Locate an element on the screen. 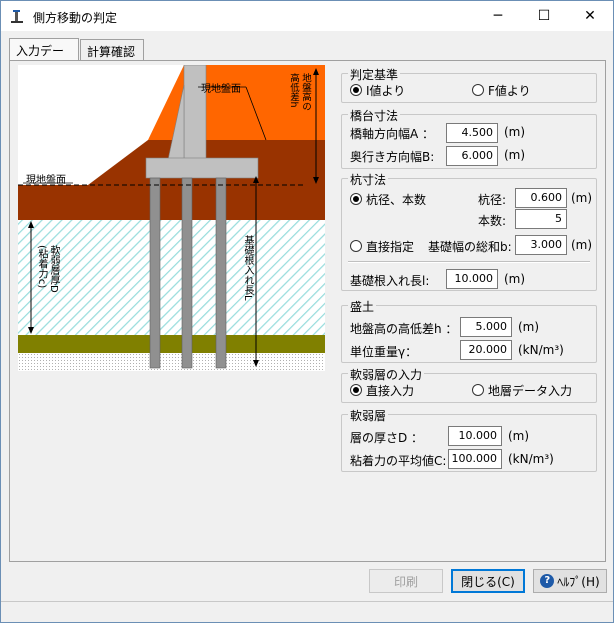 This screenshot has height=623, width=614. close-button-label: 閉じる(C) is located at coordinates (488, 581).